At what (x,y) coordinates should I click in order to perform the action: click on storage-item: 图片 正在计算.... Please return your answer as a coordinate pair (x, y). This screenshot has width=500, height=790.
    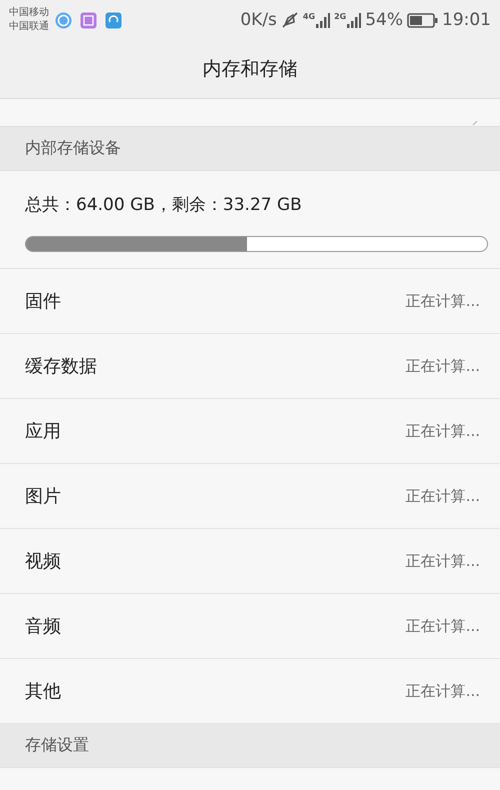
    Looking at the image, I should click on (250, 496).